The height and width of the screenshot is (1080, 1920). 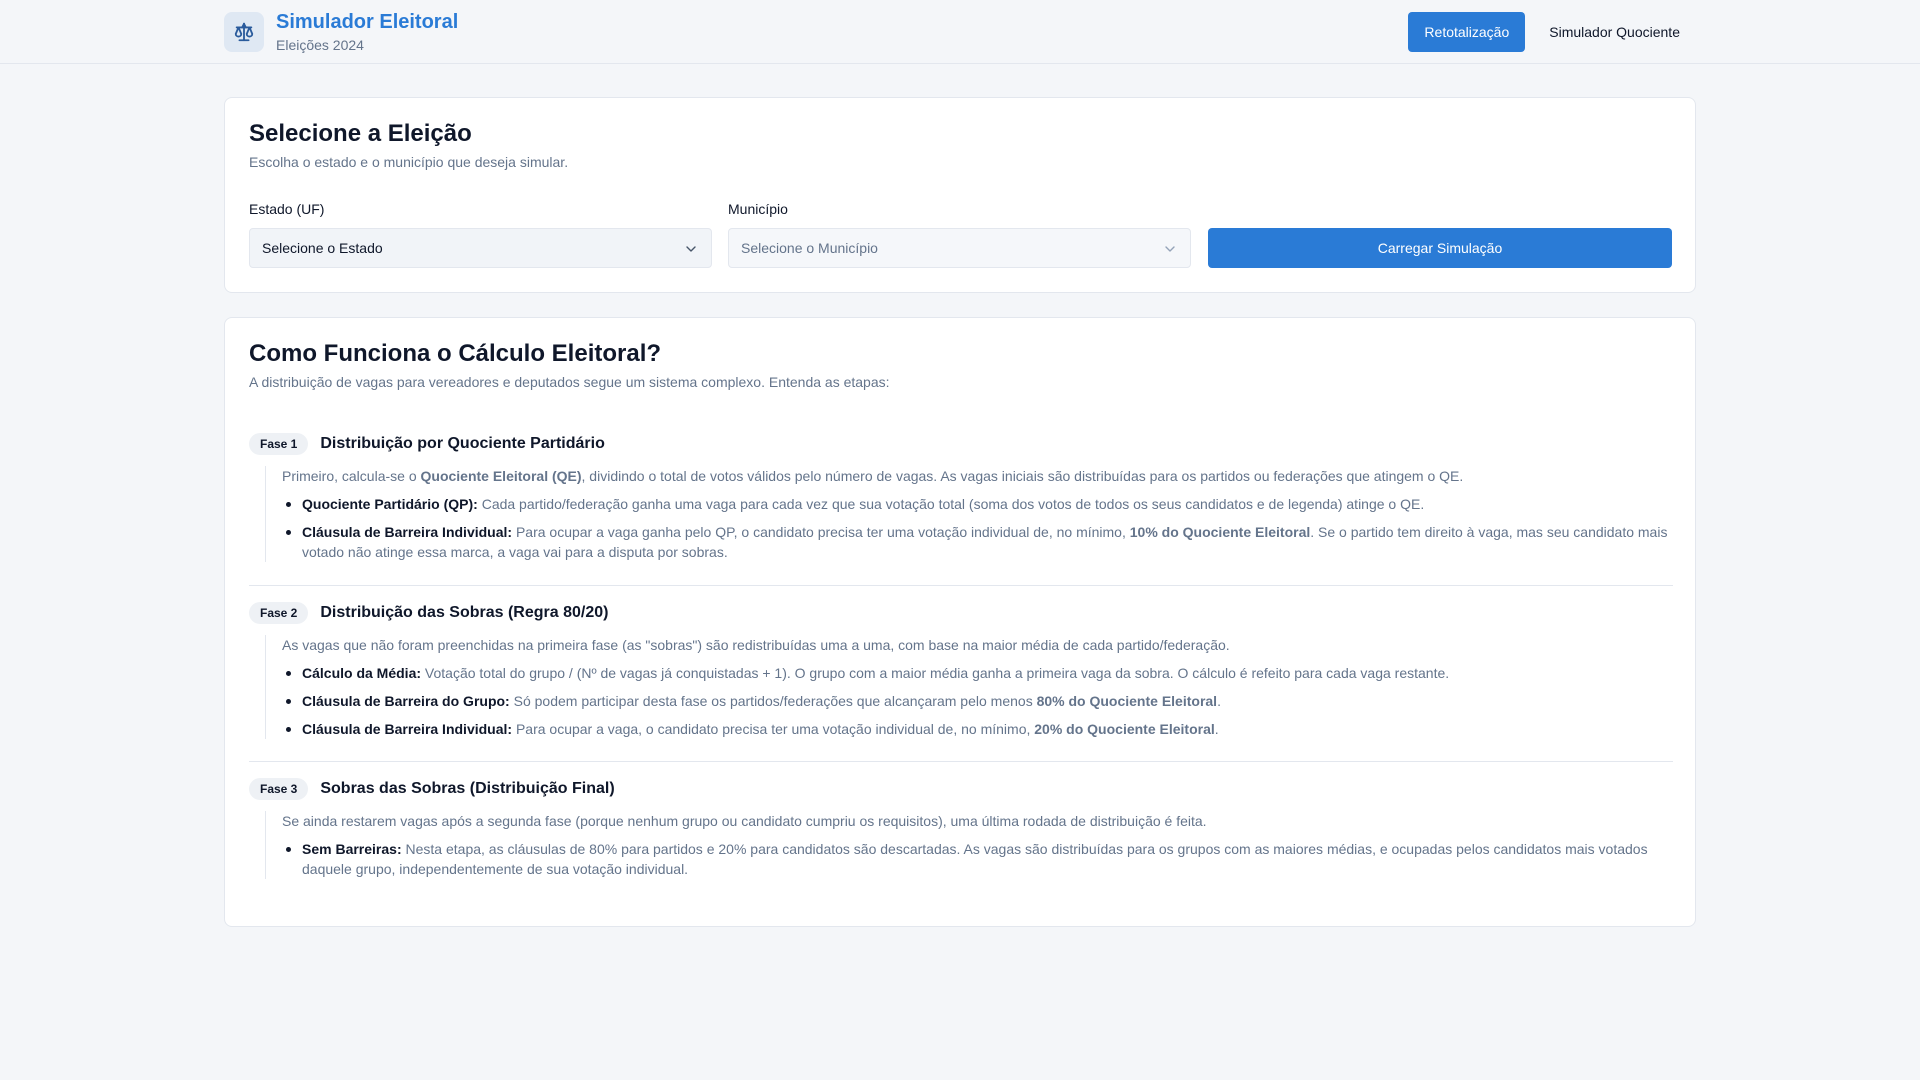 What do you see at coordinates (809, 248) in the screenshot?
I see `city-select-value: Selecione o Município` at bounding box center [809, 248].